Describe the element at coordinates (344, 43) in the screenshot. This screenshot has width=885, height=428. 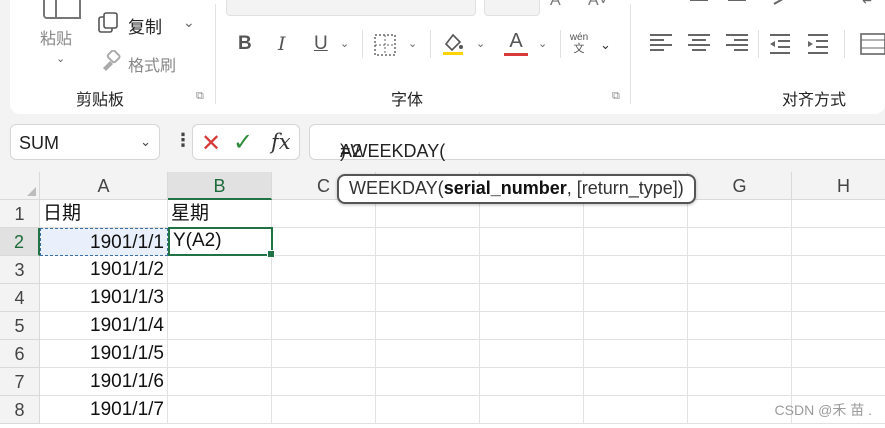
I see `underline-dropdown-chevron-icon: ⌄` at that location.